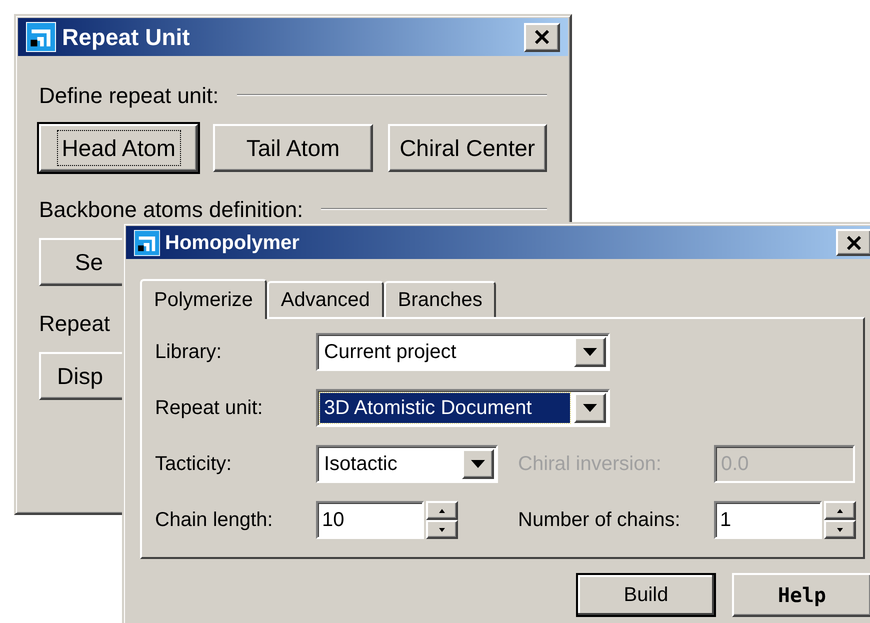 This screenshot has width=870, height=623. What do you see at coordinates (214, 520) in the screenshot?
I see `field-label: Chain length:` at bounding box center [214, 520].